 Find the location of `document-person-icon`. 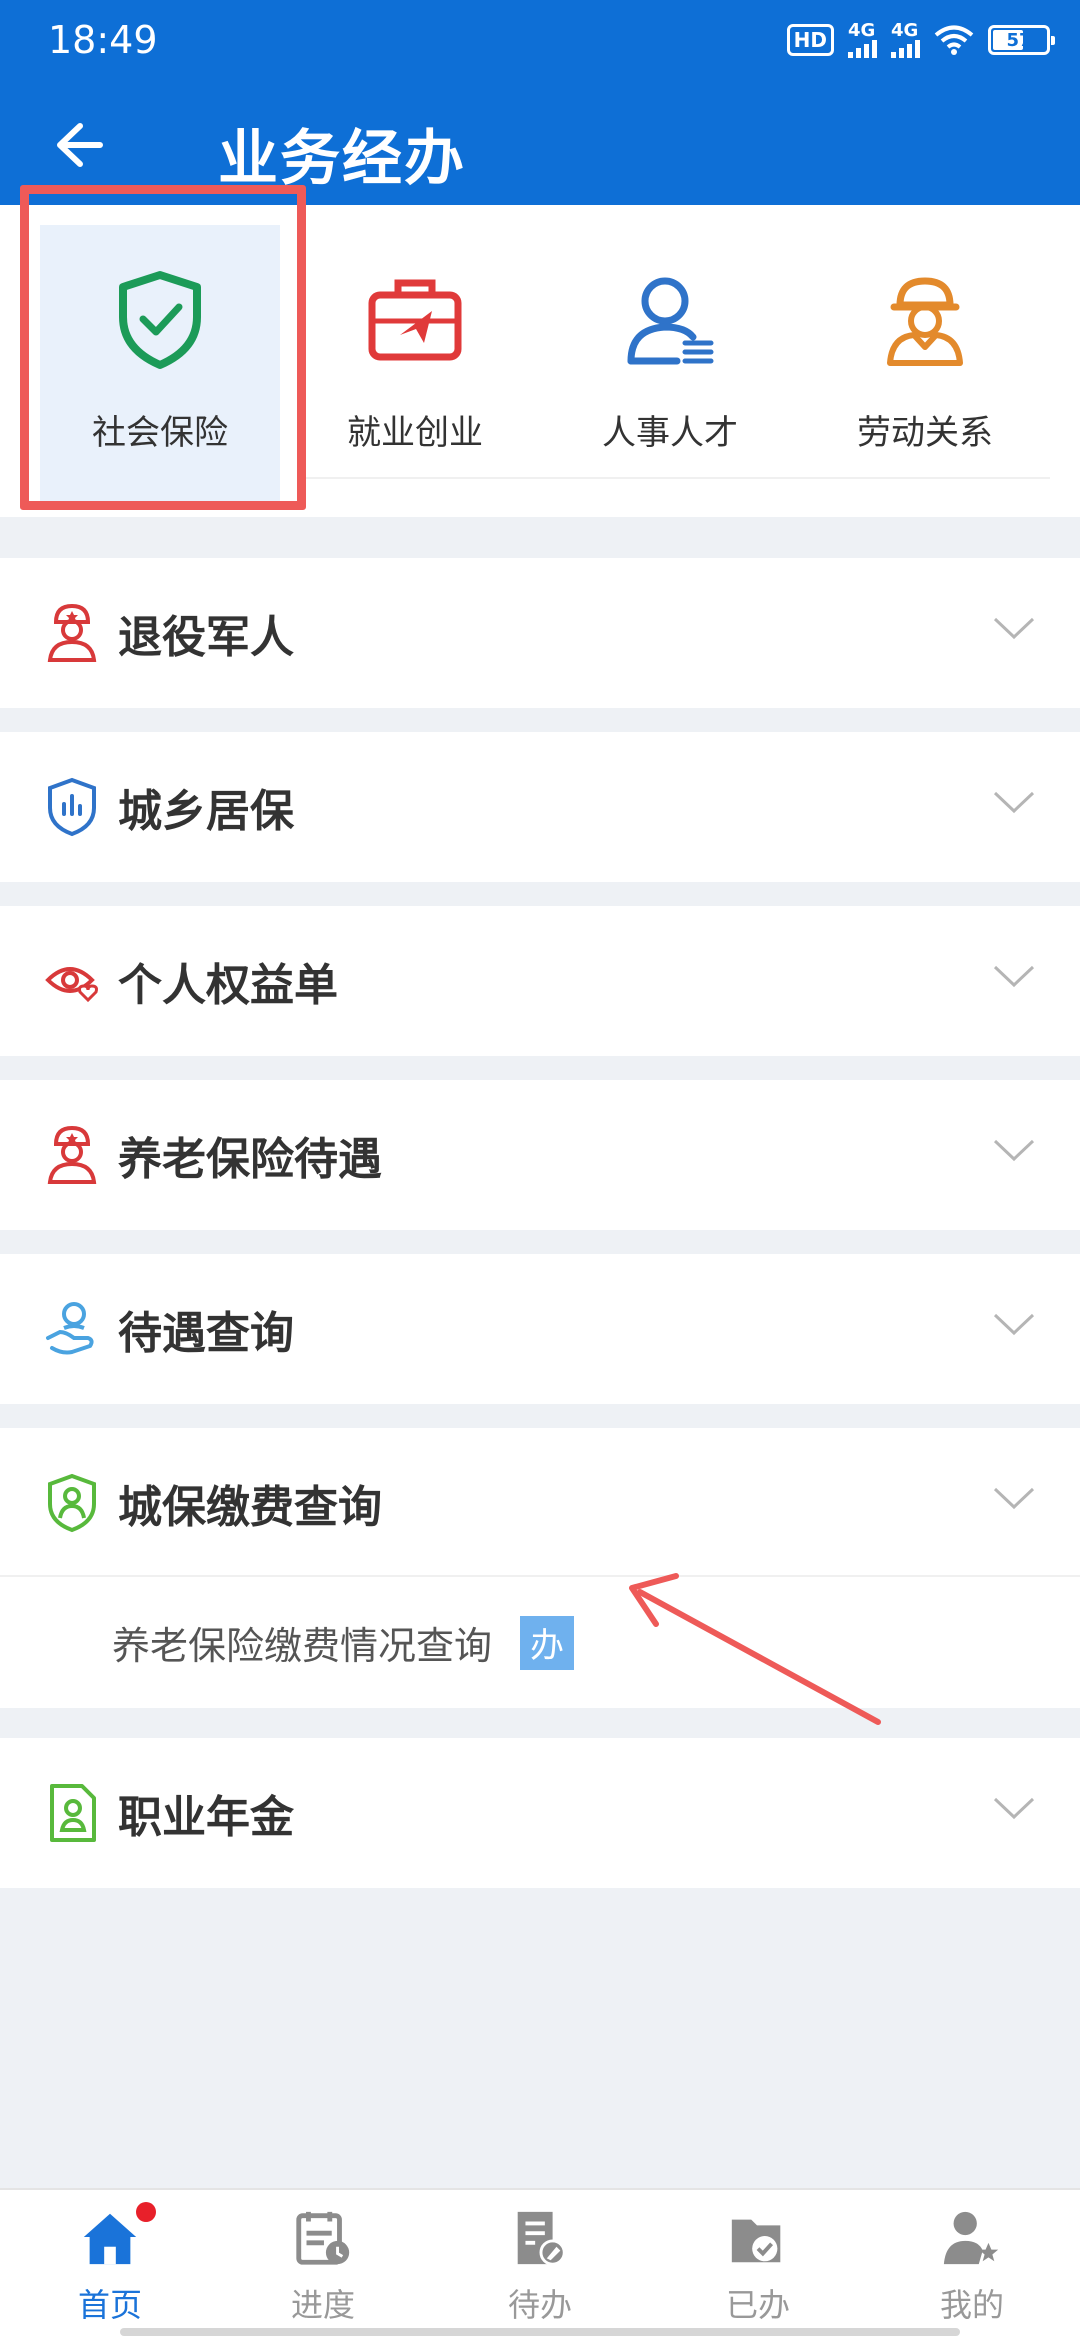

document-person-icon is located at coordinates (73, 1813).